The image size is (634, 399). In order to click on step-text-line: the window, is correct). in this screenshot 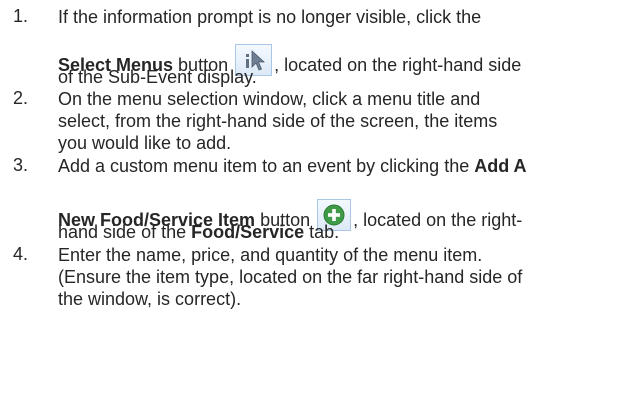, I will do `click(150, 299)`.